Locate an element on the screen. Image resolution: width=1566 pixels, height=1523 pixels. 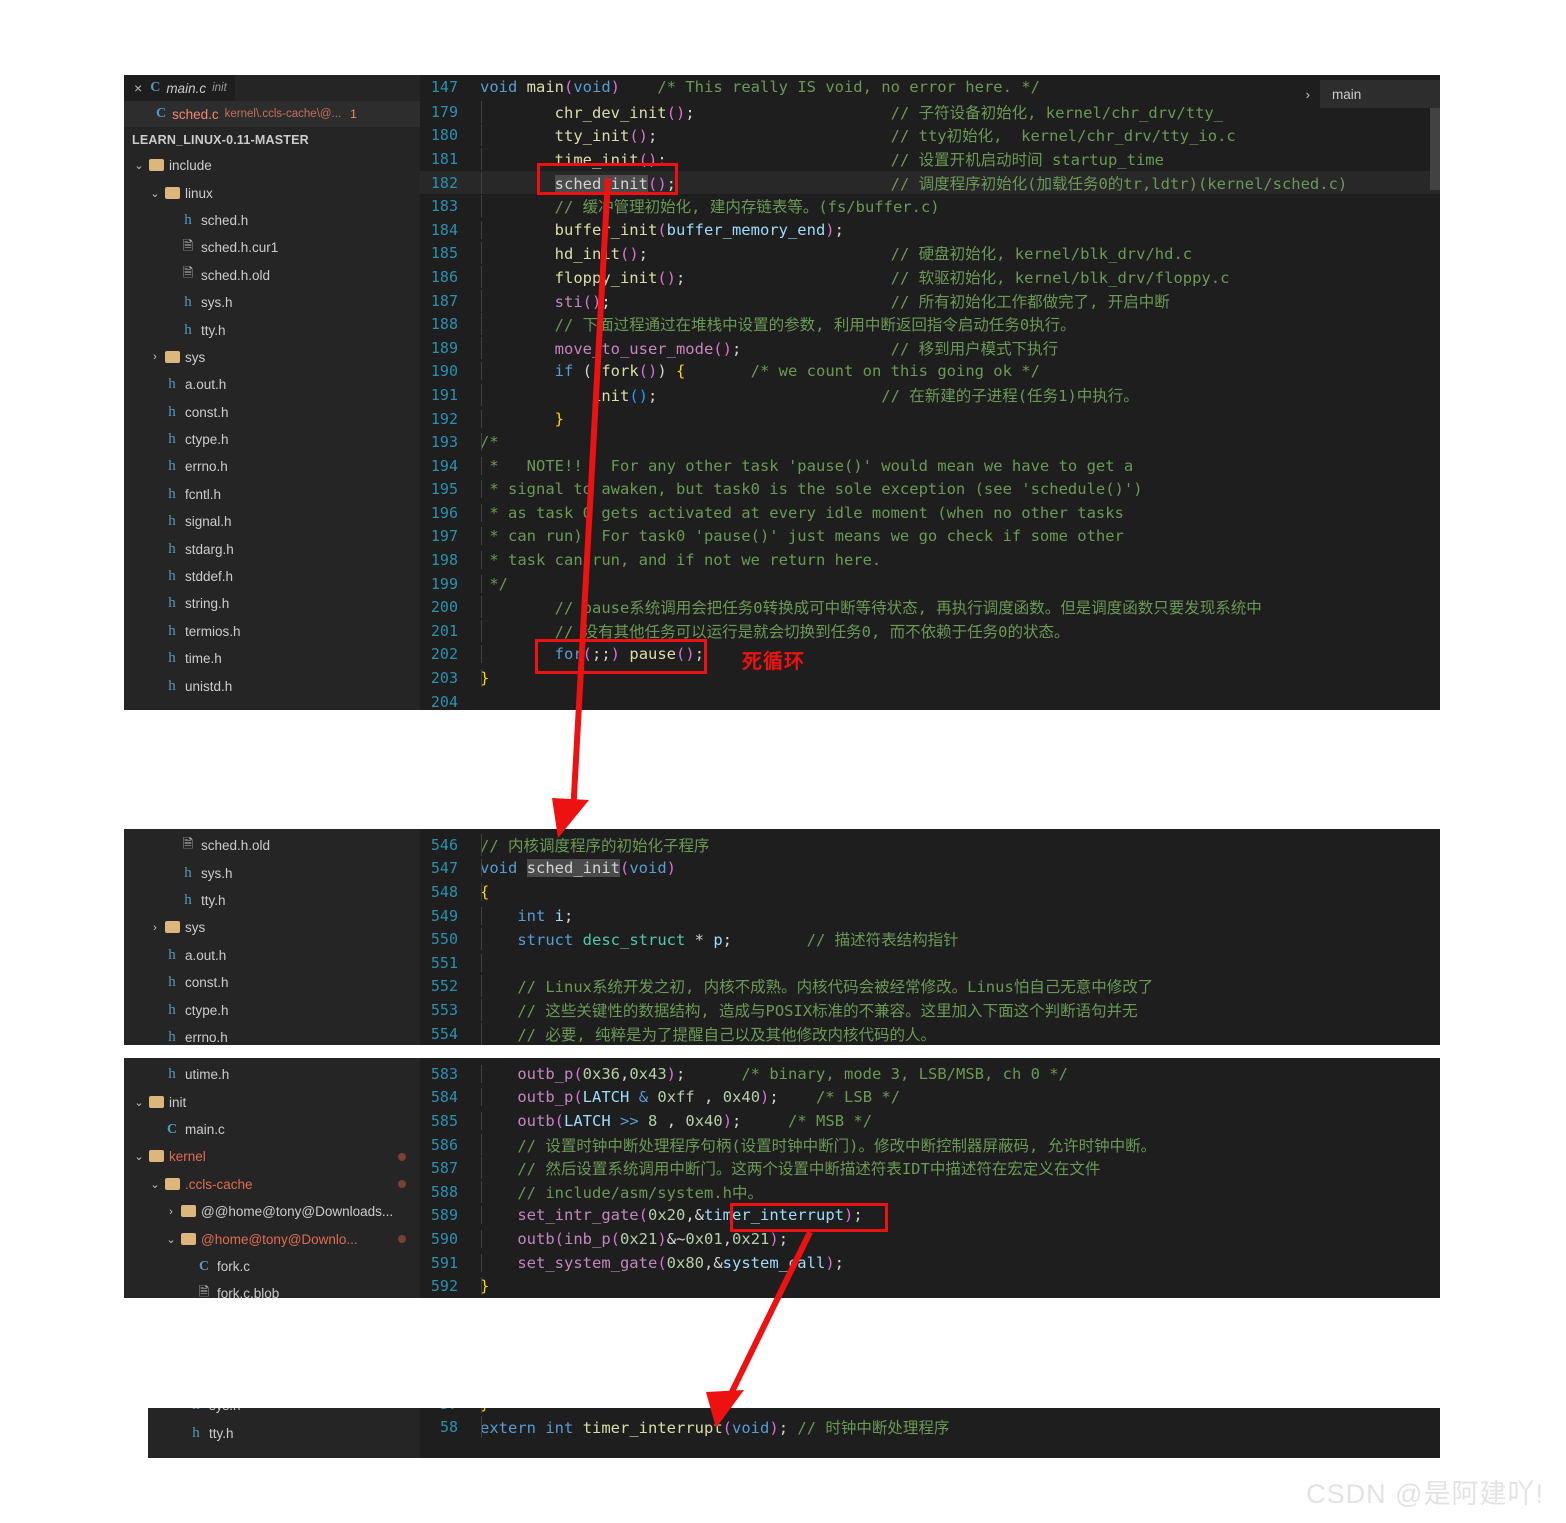
code-line: 188 // 下面过程通过在堆栈中设置的参数, 利用中断返回指令启动任务0执行。 is located at coordinates (930, 324).